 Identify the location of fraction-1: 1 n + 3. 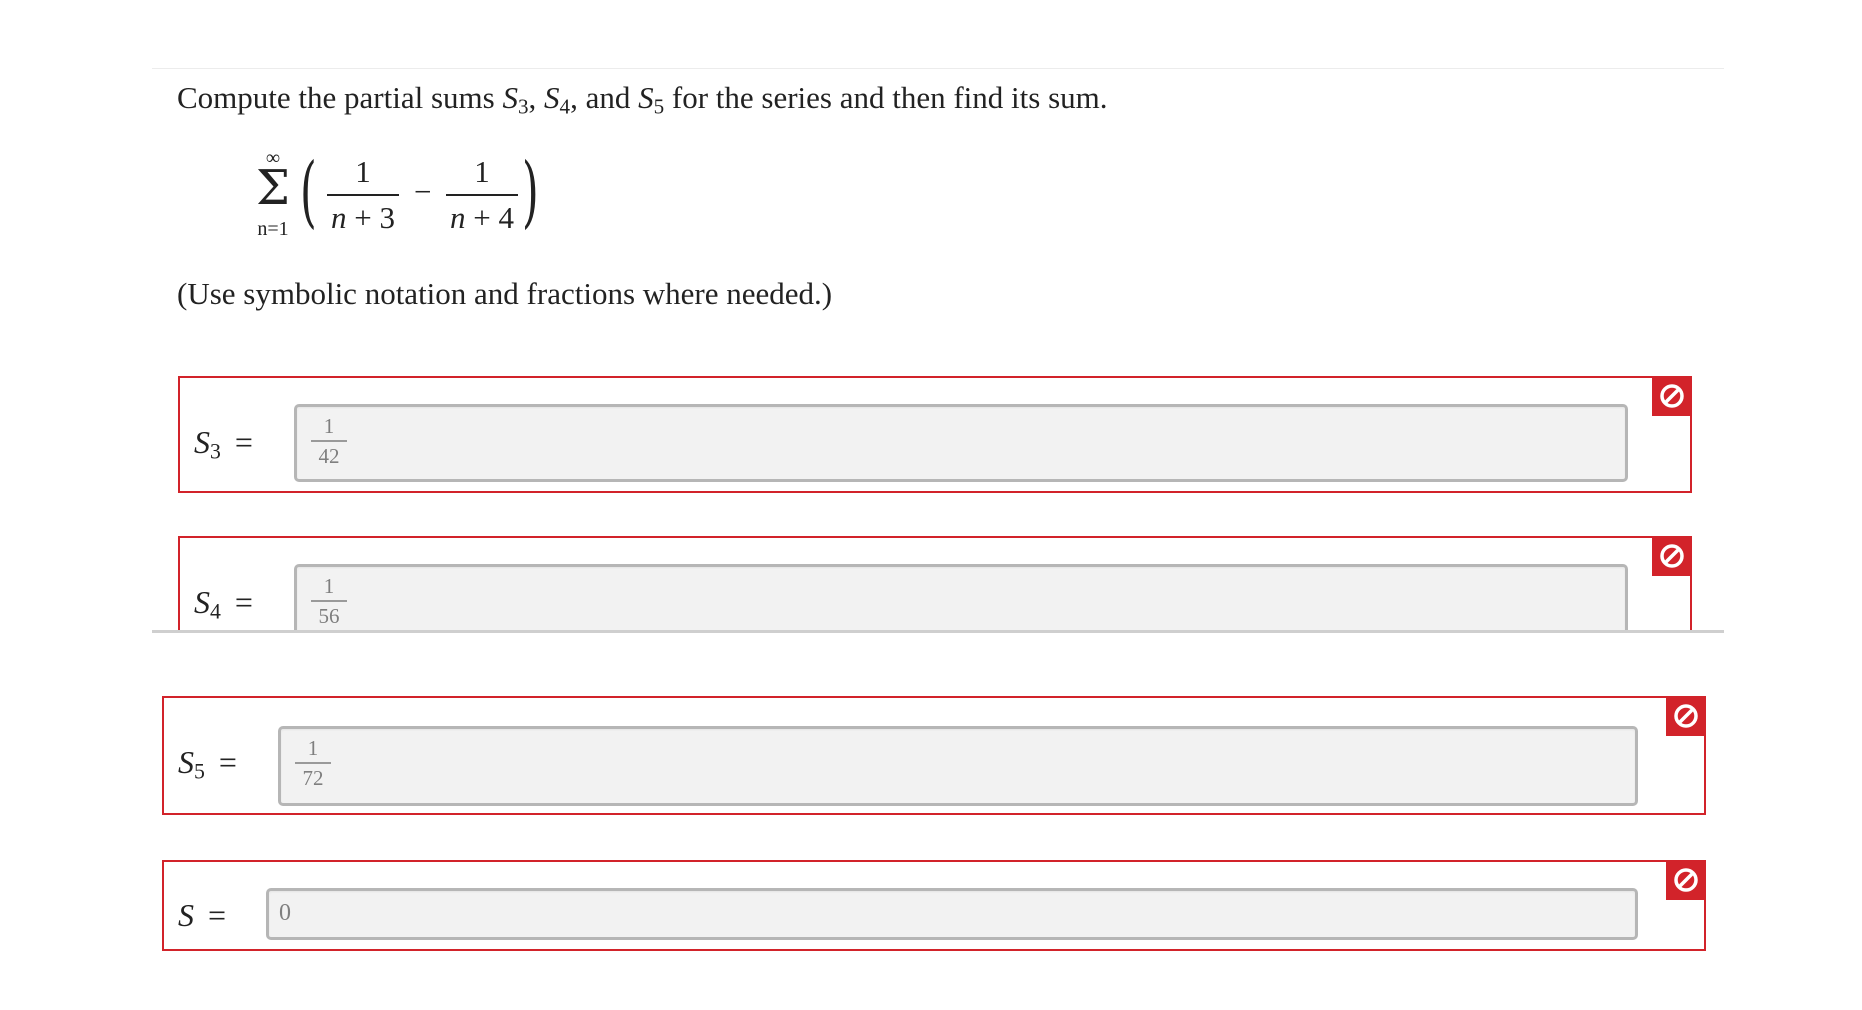
(363, 195).